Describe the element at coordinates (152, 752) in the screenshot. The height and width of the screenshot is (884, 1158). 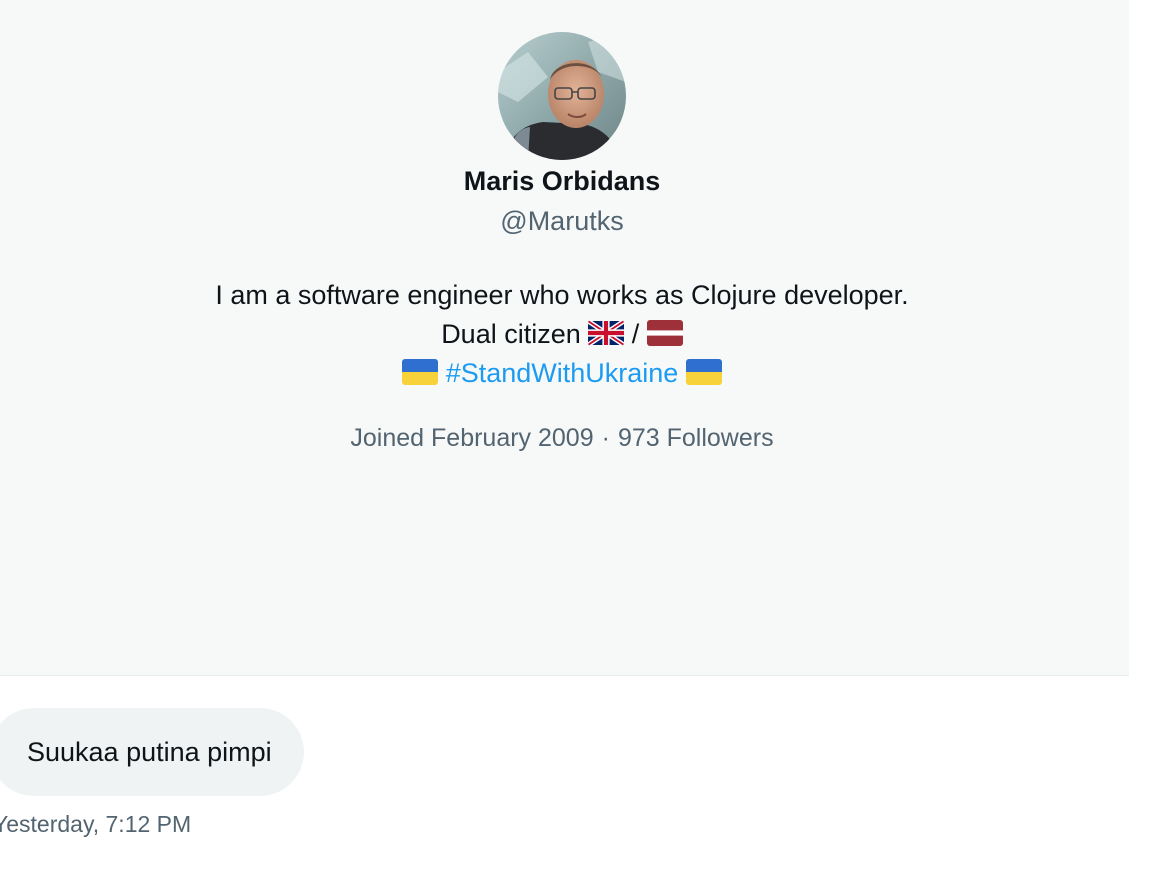
I see `message-bubble: Suukaa putina pimpi` at that location.